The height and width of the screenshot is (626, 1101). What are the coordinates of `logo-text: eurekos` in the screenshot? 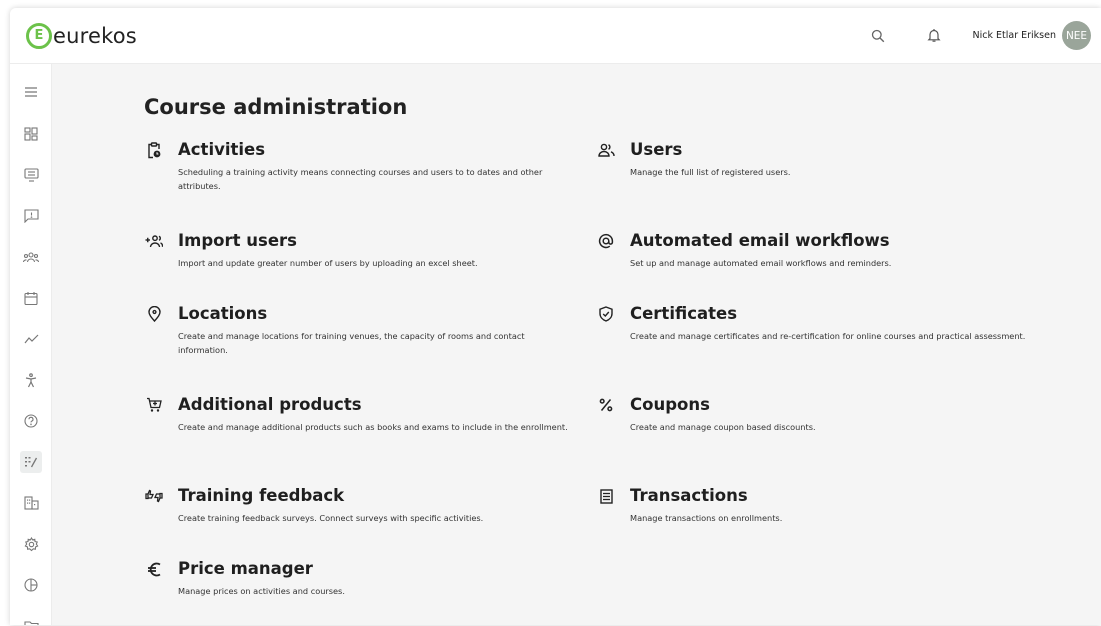 It's located at (95, 35).